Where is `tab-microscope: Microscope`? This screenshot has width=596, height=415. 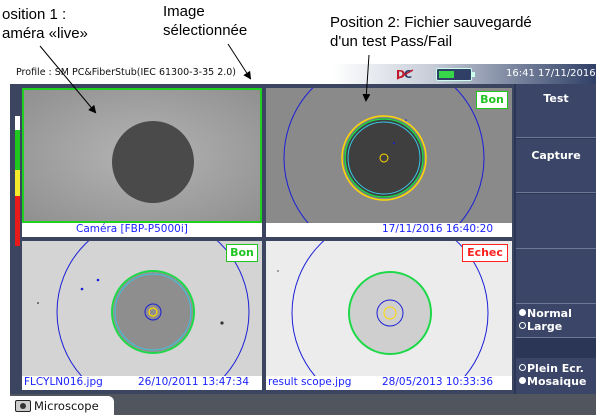 tab-microscope: Microscope is located at coordinates (62, 405).